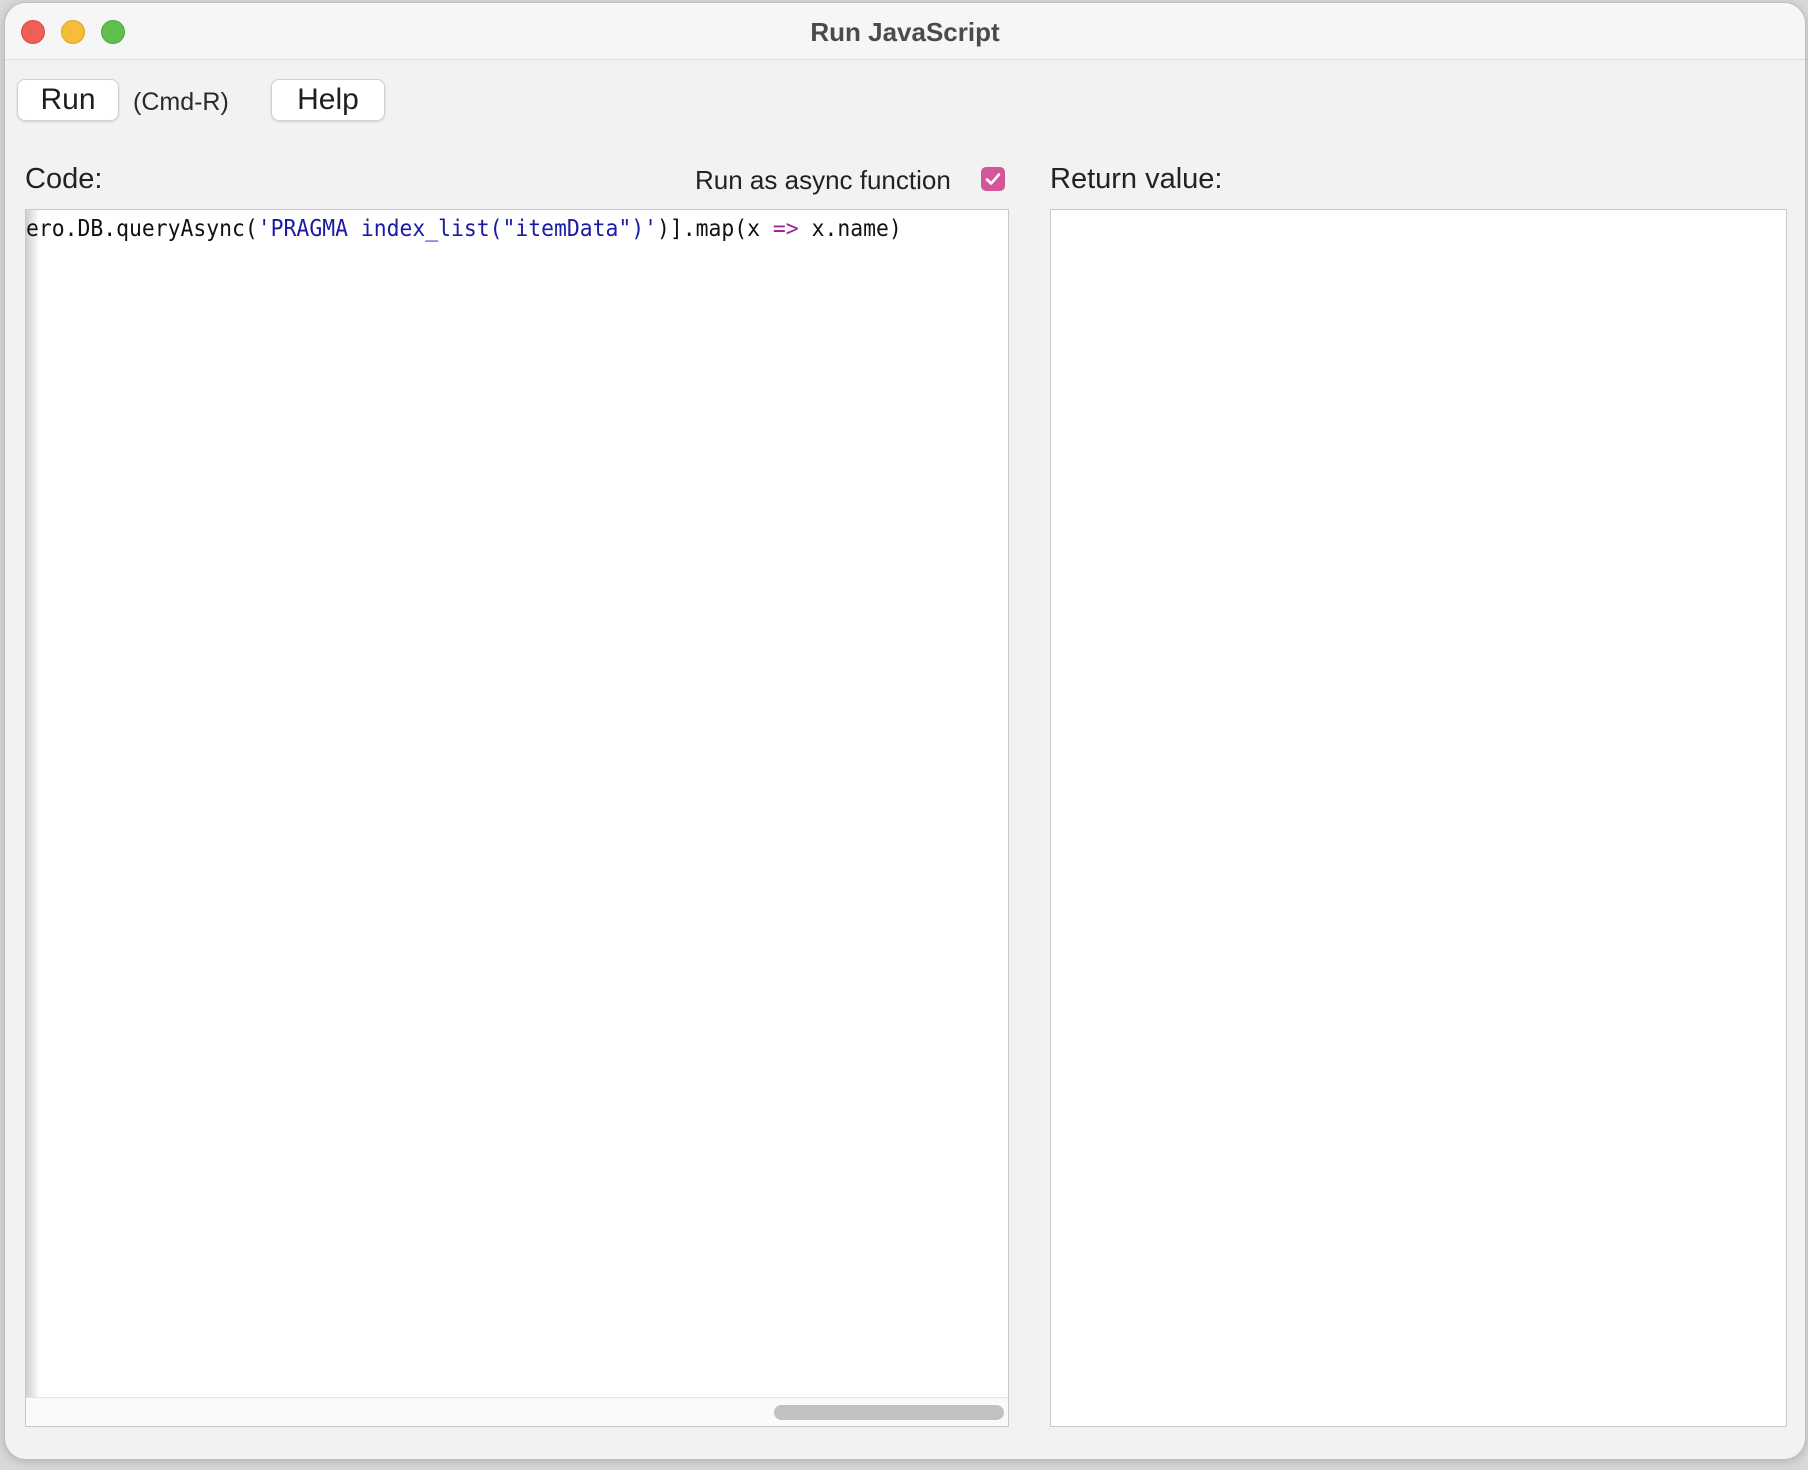  I want to click on checkmark-icon, so click(993, 179).